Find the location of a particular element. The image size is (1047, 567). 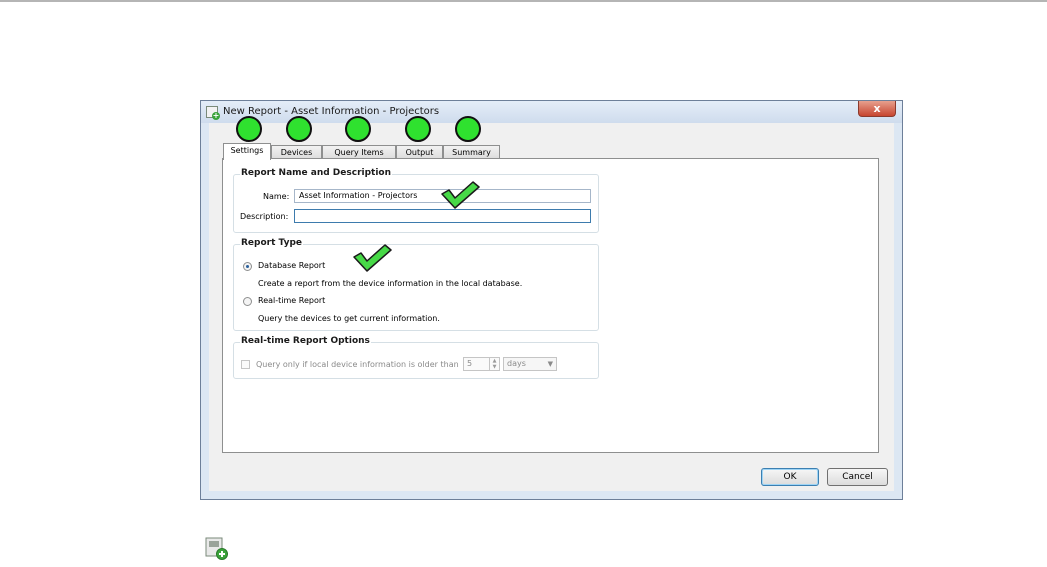

annotation-circle-output is located at coordinates (418, 129).